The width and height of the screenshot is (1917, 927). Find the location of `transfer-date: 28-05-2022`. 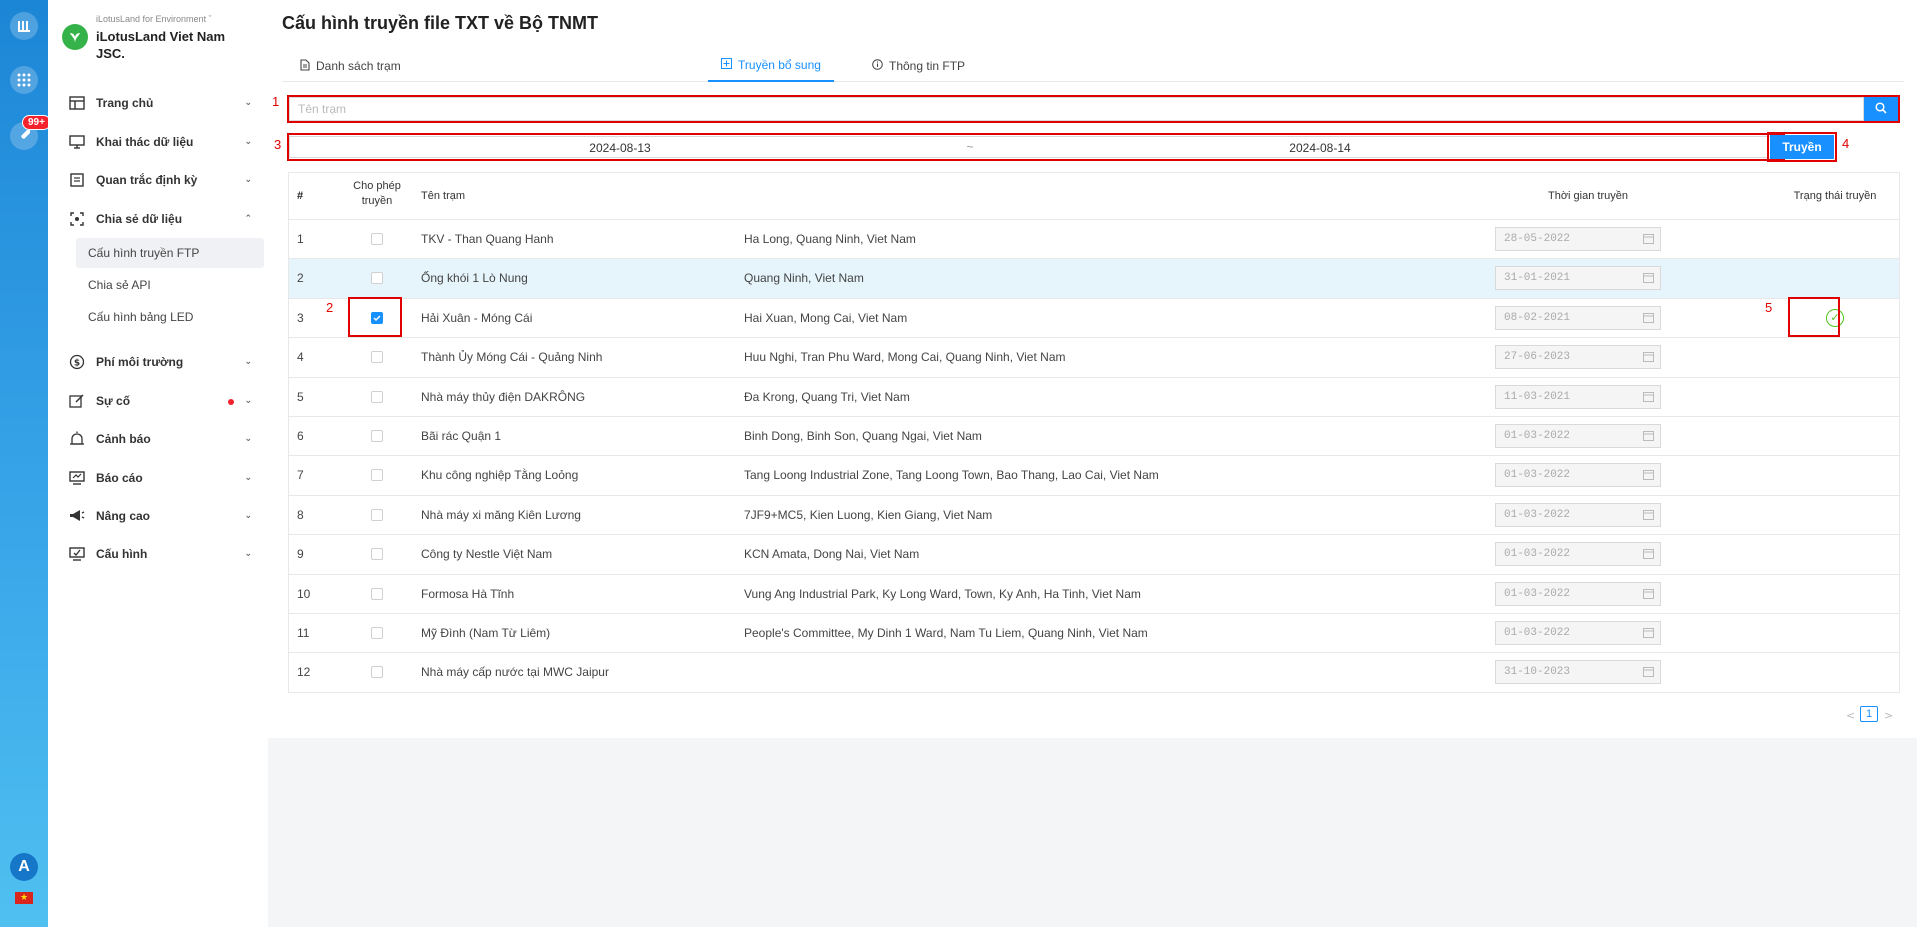

transfer-date: 28-05-2022 is located at coordinates (1537, 239).